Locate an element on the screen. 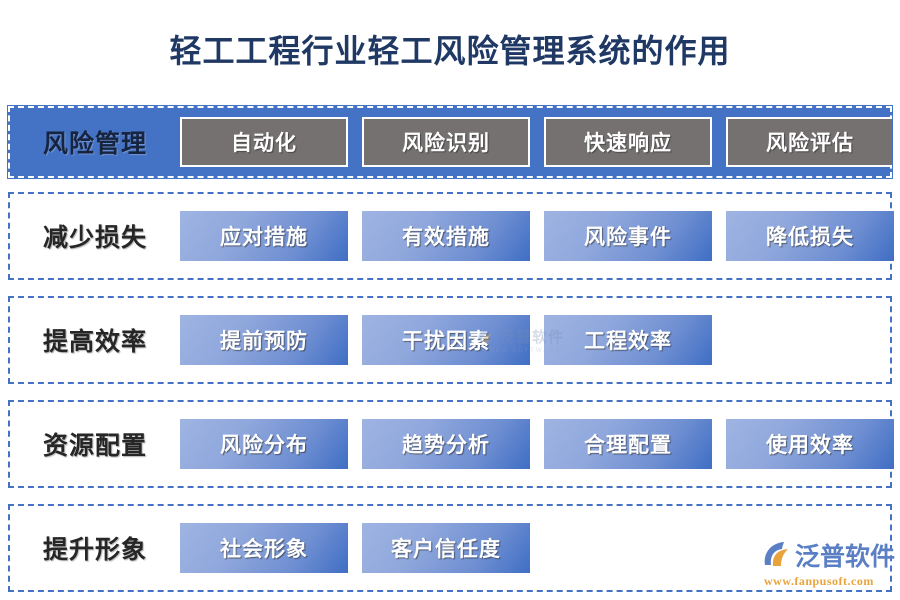 The height and width of the screenshot is (600, 900). row-label-risk-management: 风险管理 is located at coordinates (94, 144).